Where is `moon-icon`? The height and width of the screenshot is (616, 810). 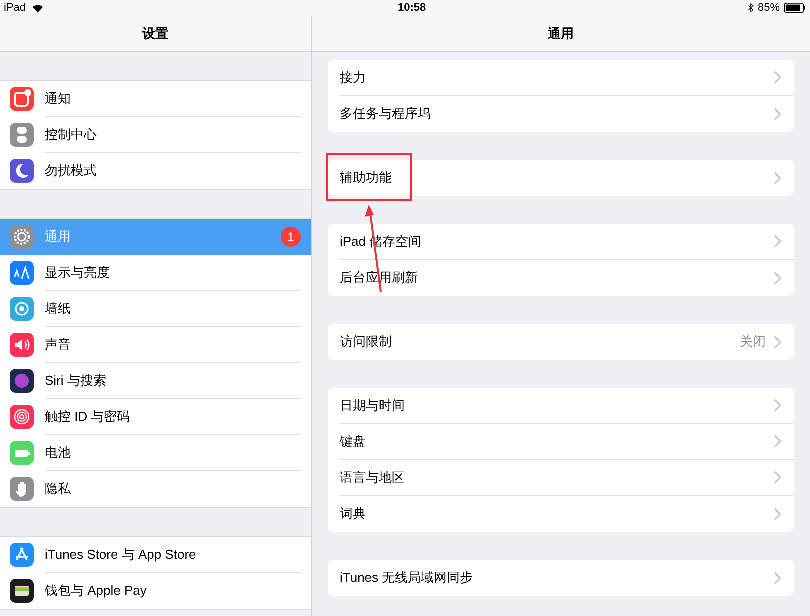 moon-icon is located at coordinates (22, 171).